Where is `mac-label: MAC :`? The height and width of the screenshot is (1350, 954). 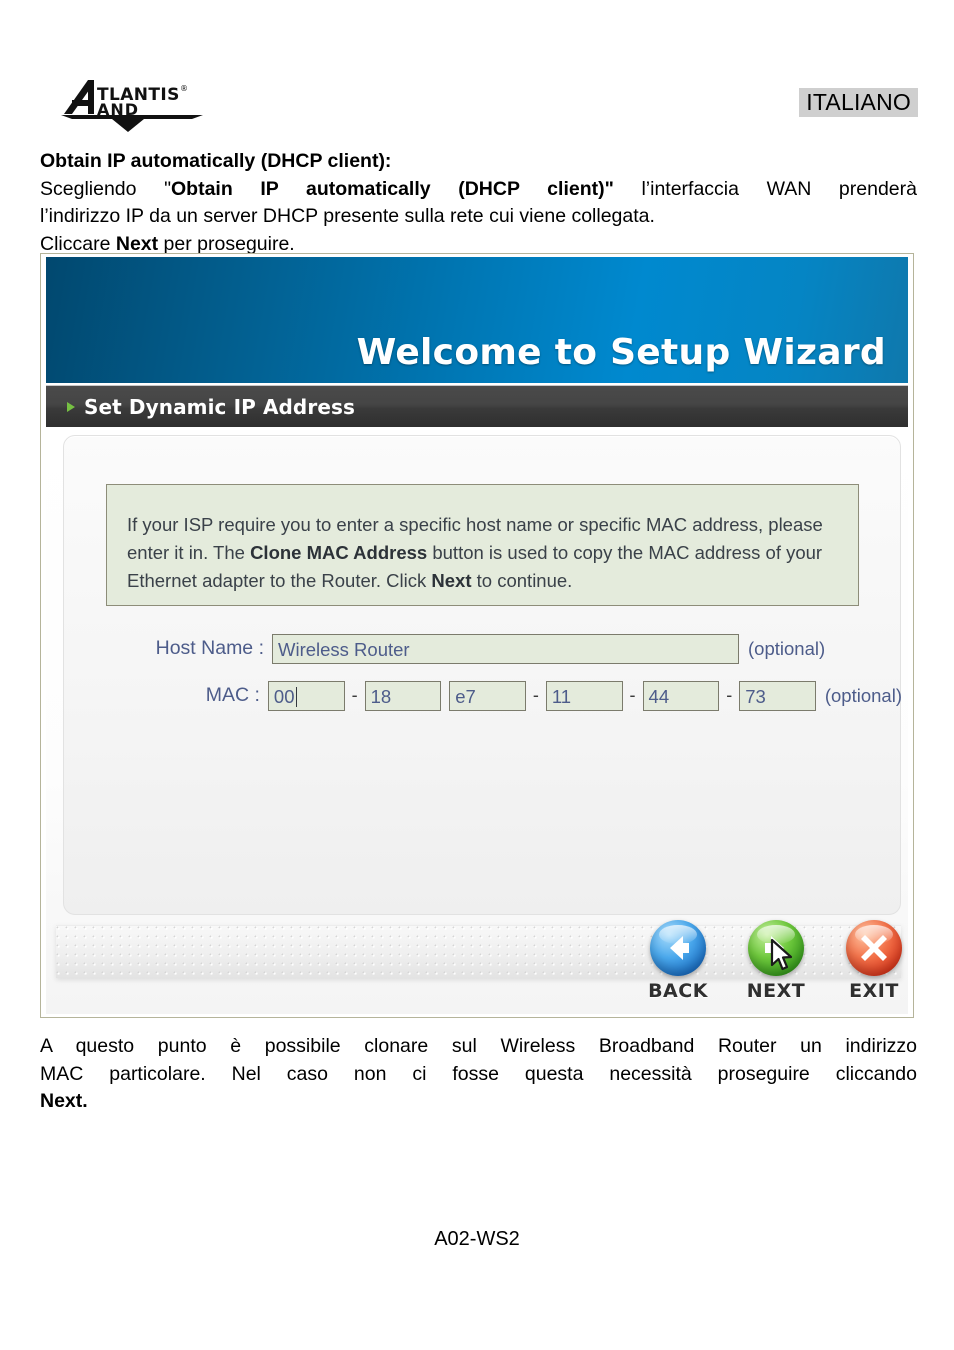 mac-label: MAC : is located at coordinates (232, 695).